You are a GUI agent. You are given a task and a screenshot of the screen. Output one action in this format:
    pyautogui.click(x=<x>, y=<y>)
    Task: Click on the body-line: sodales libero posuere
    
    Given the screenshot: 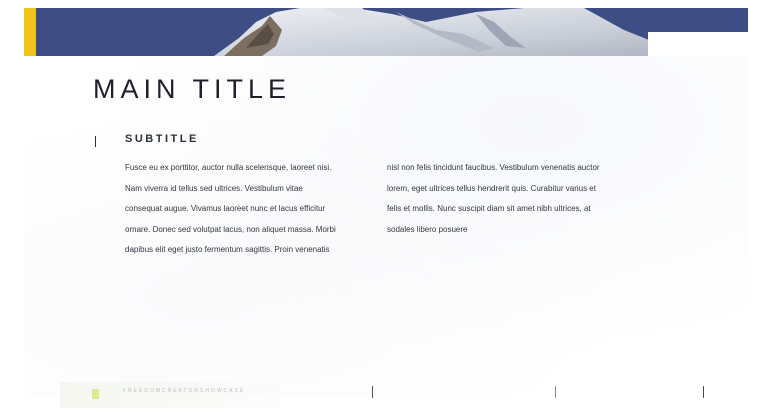 What is the action you would take?
    pyautogui.click(x=427, y=229)
    